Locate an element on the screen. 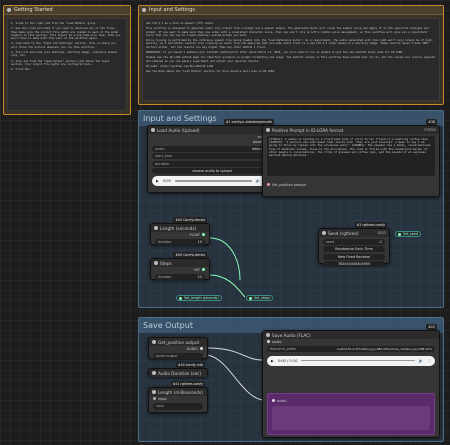  input-slot: input is located at coordinates (178, 398).